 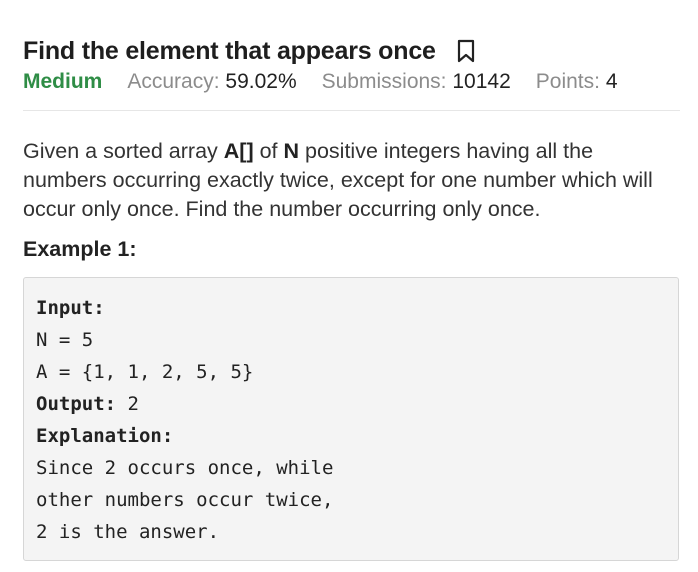 I want to click on n-name: N, so click(x=291, y=151).